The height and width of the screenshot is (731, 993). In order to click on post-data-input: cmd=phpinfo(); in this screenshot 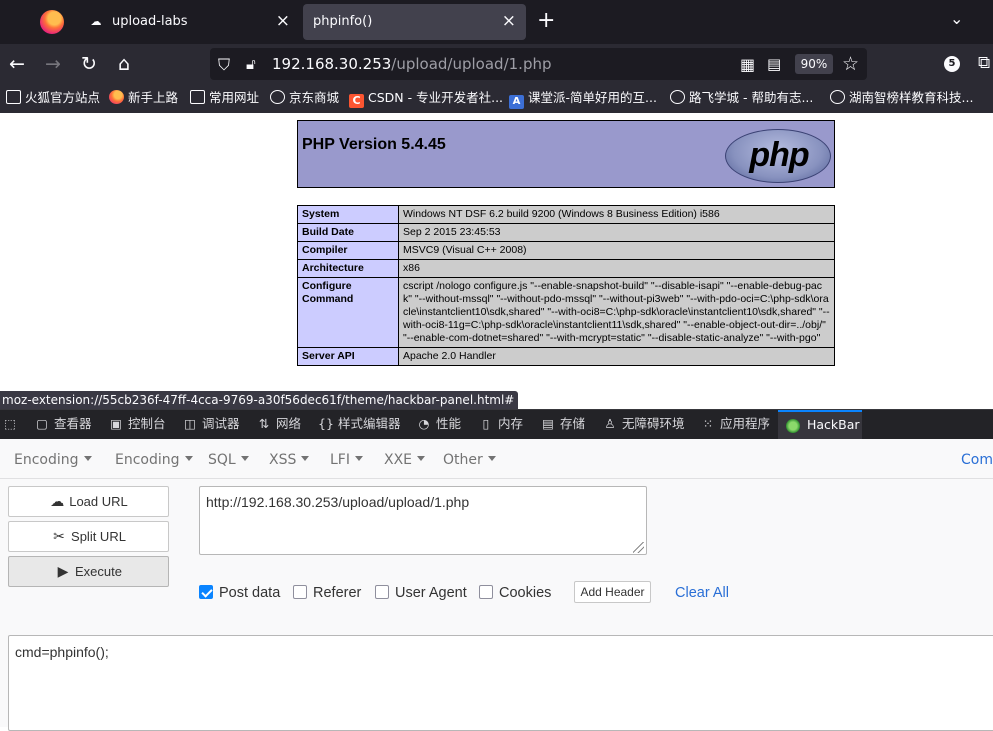, I will do `click(500, 683)`.